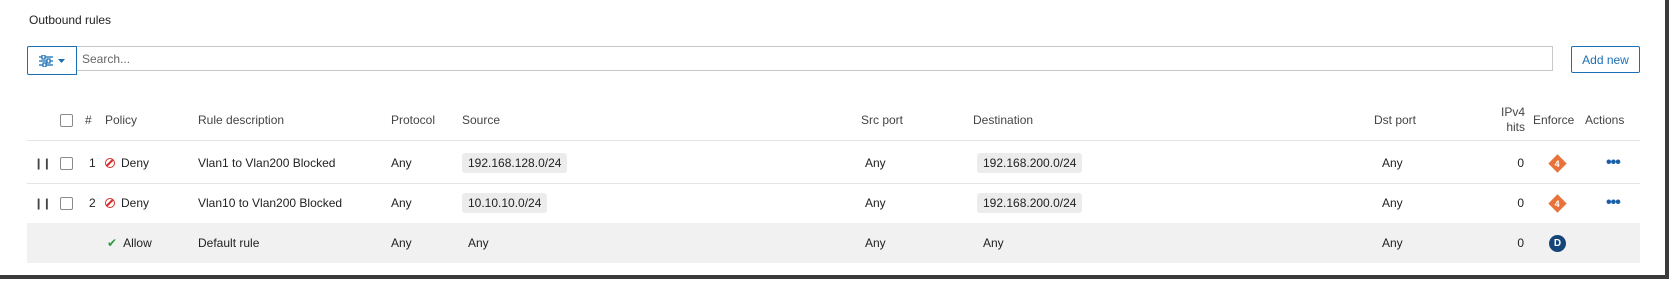 Image resolution: width=1671 pixels, height=281 pixels. What do you see at coordinates (478, 243) in the screenshot?
I see `source-value: Any` at bounding box center [478, 243].